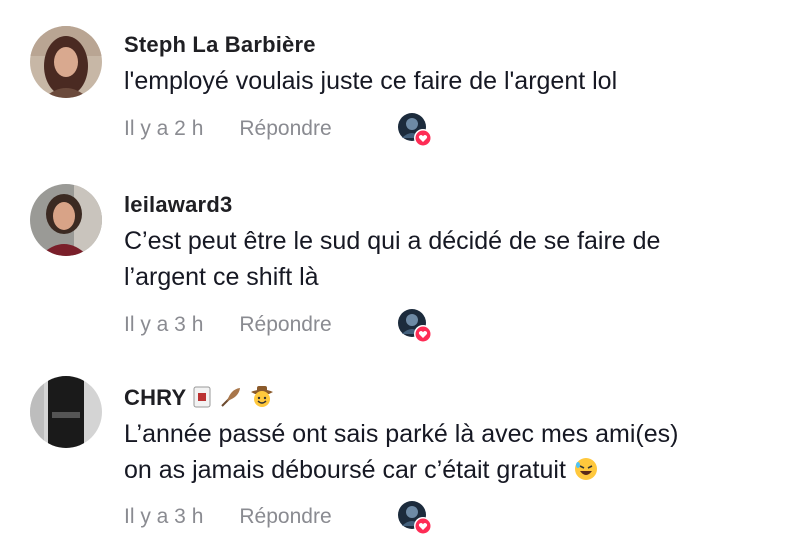 Image resolution: width=798 pixels, height=552 pixels. I want to click on comment-username: Steph La Barbière, so click(220, 45).